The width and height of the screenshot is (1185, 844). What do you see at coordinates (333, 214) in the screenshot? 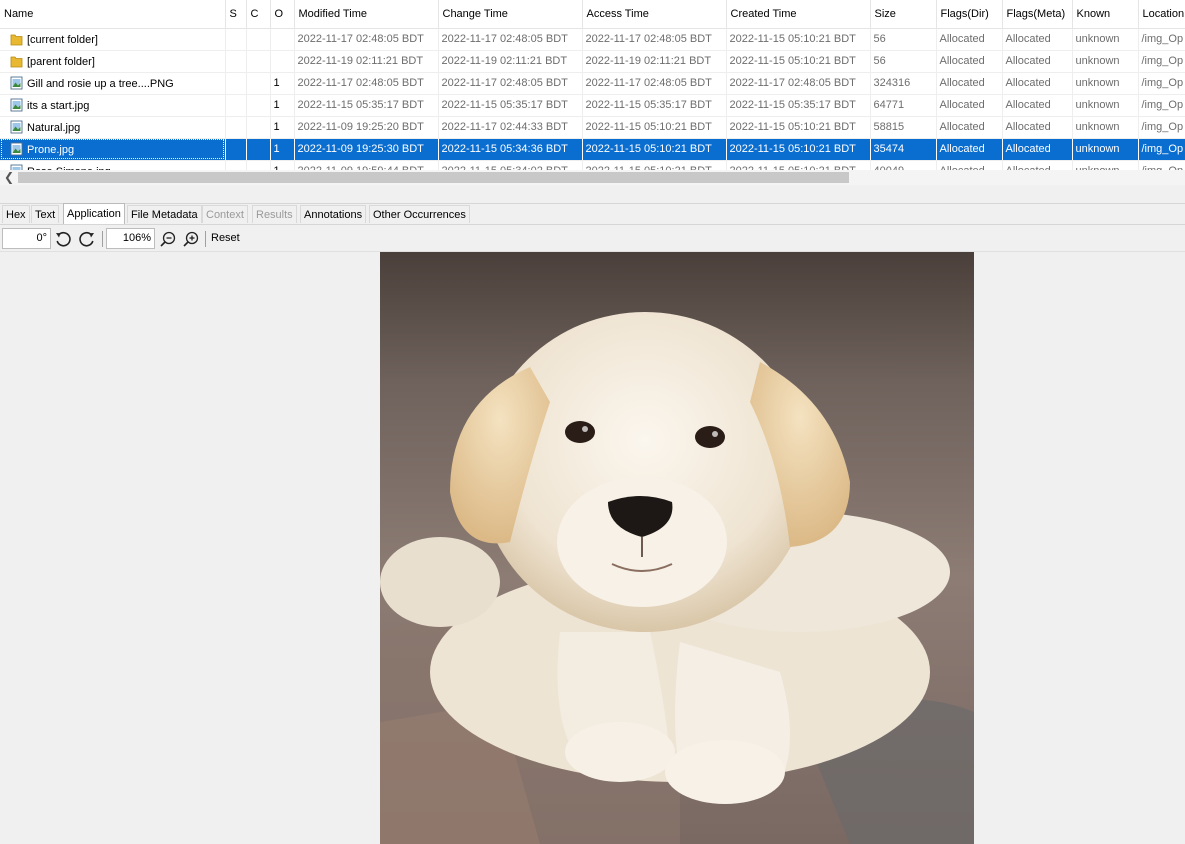
I see `tab-annotations: Annotations` at bounding box center [333, 214].